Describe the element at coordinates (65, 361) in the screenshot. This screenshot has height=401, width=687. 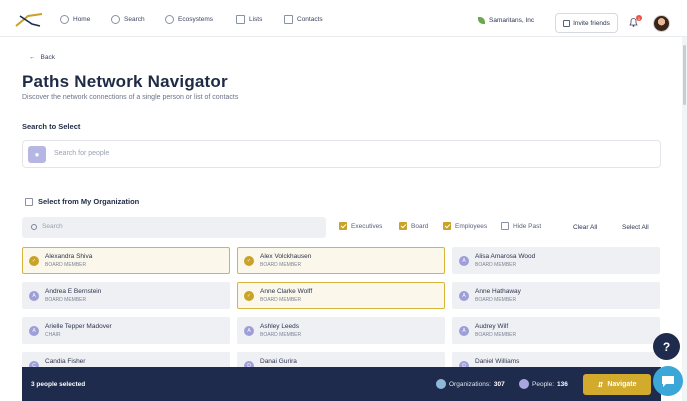
I see `person-name: Candia Fisher` at that location.